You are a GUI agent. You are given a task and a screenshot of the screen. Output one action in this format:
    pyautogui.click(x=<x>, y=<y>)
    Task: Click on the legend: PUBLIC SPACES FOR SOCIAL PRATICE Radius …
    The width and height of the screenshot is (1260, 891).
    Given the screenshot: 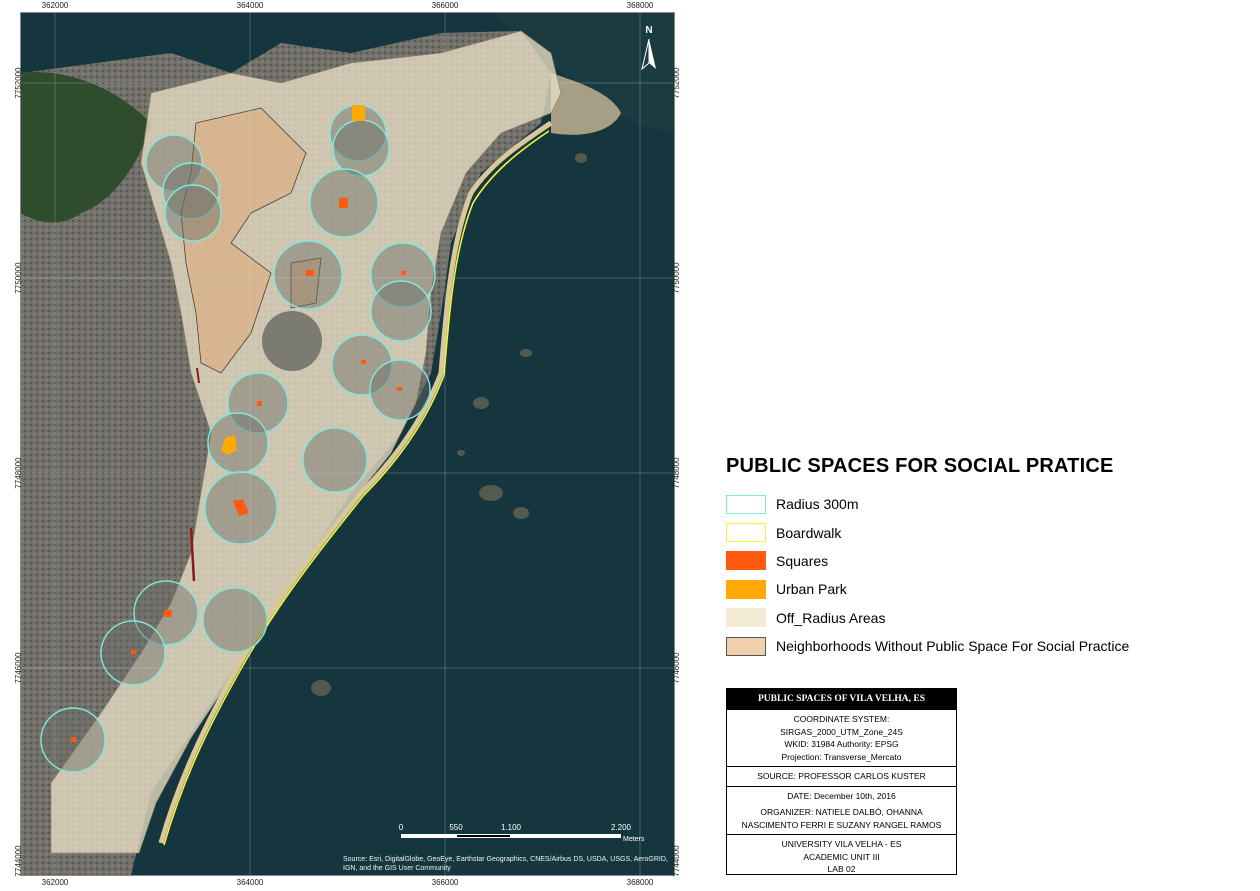 What is the action you would take?
    pyautogui.click(x=986, y=557)
    